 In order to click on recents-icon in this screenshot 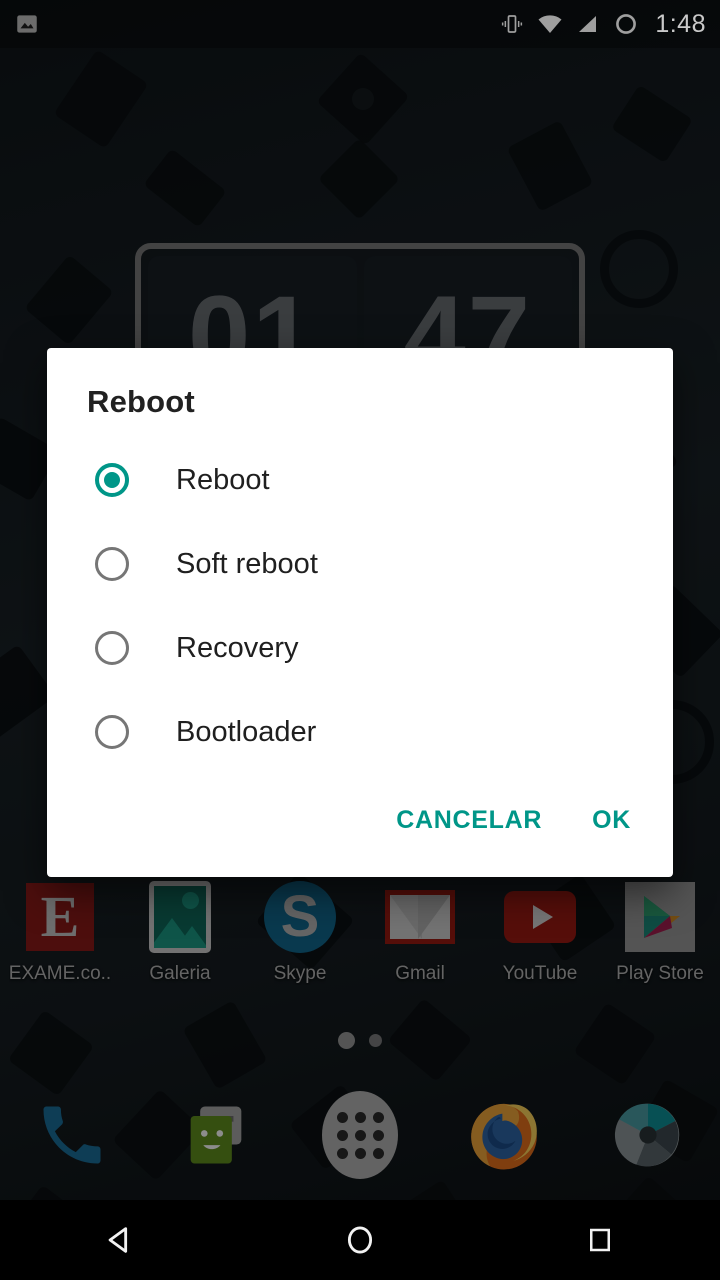, I will do `click(600, 1240)`.